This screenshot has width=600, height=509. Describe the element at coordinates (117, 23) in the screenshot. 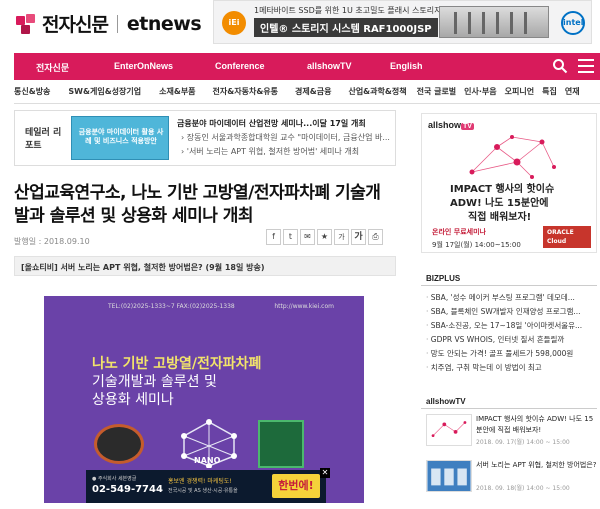

I see `logo-divider` at that location.